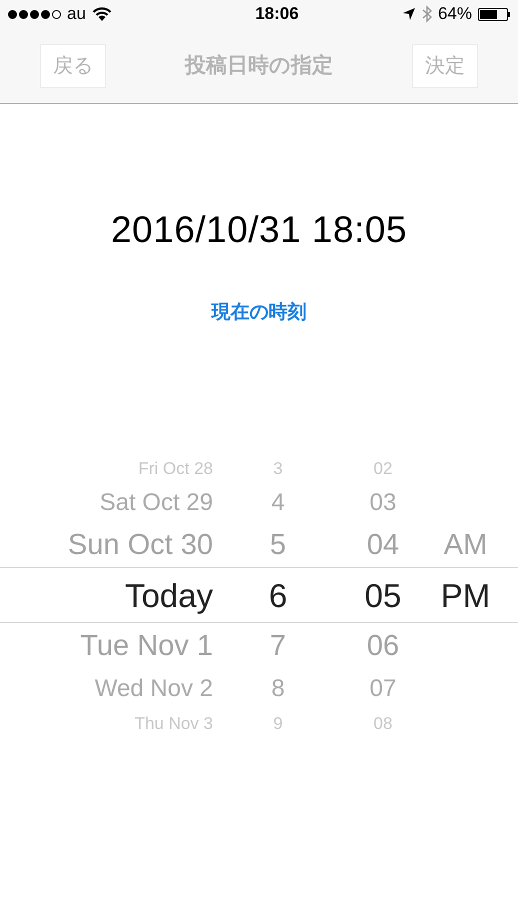 The image size is (518, 921). What do you see at coordinates (156, 502) in the screenshot?
I see `date-option: Sat Oct 29` at bounding box center [156, 502].